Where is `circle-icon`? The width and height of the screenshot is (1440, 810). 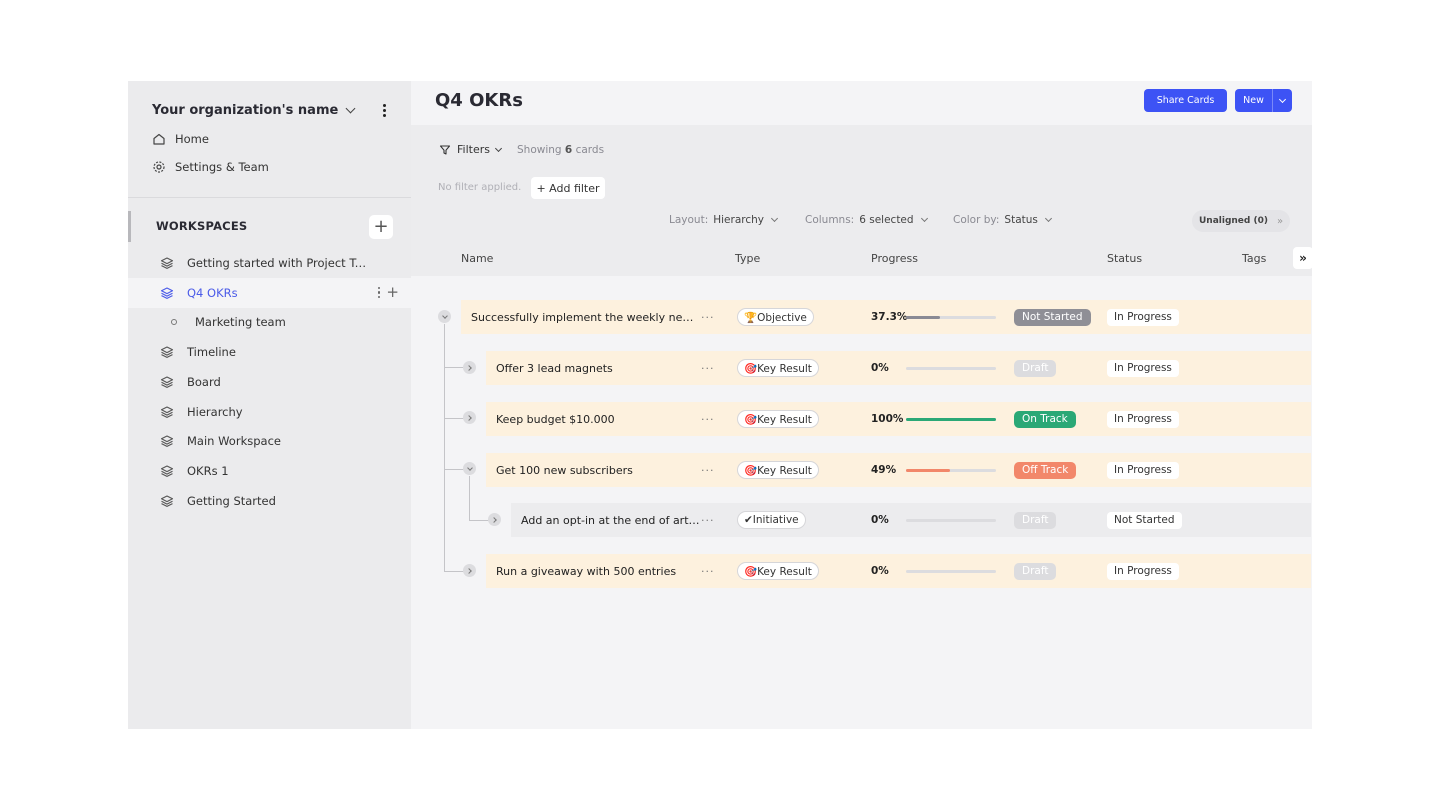 circle-icon is located at coordinates (174, 322).